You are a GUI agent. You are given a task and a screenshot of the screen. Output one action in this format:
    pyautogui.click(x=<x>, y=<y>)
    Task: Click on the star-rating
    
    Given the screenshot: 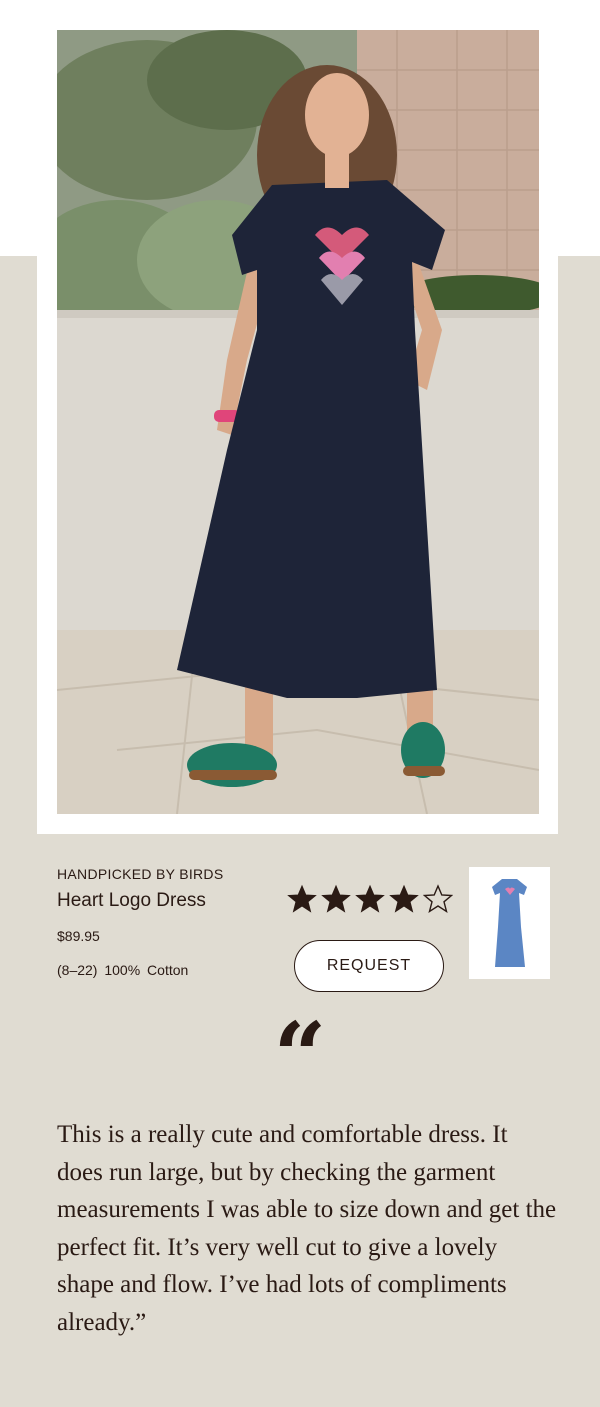 What is the action you would take?
    pyautogui.click(x=370, y=900)
    